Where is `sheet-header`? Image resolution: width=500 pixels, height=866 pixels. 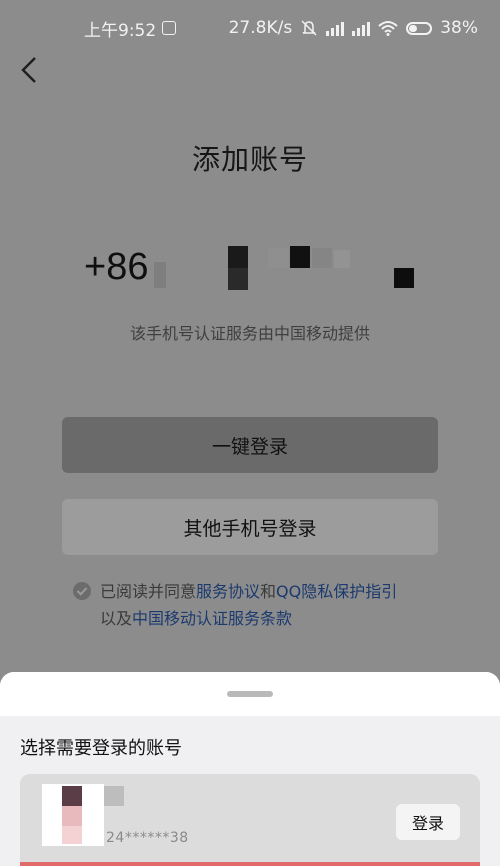 sheet-header is located at coordinates (250, 694).